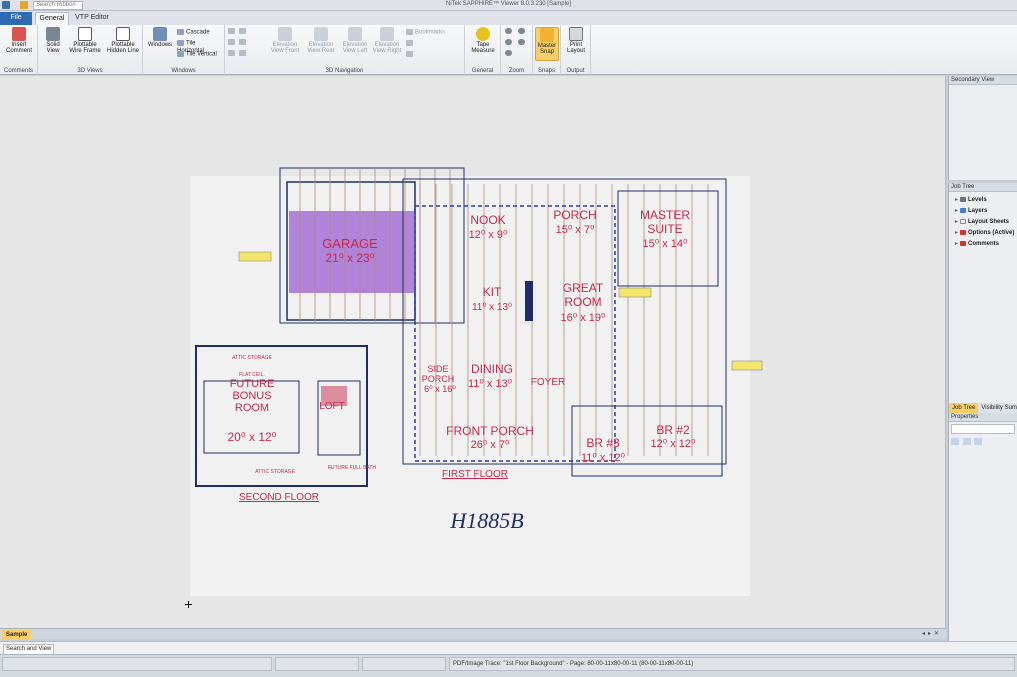 The width and height of the screenshot is (1017, 677). Describe the element at coordinates (285, 34) in the screenshot. I see `house-front-icon` at that location.